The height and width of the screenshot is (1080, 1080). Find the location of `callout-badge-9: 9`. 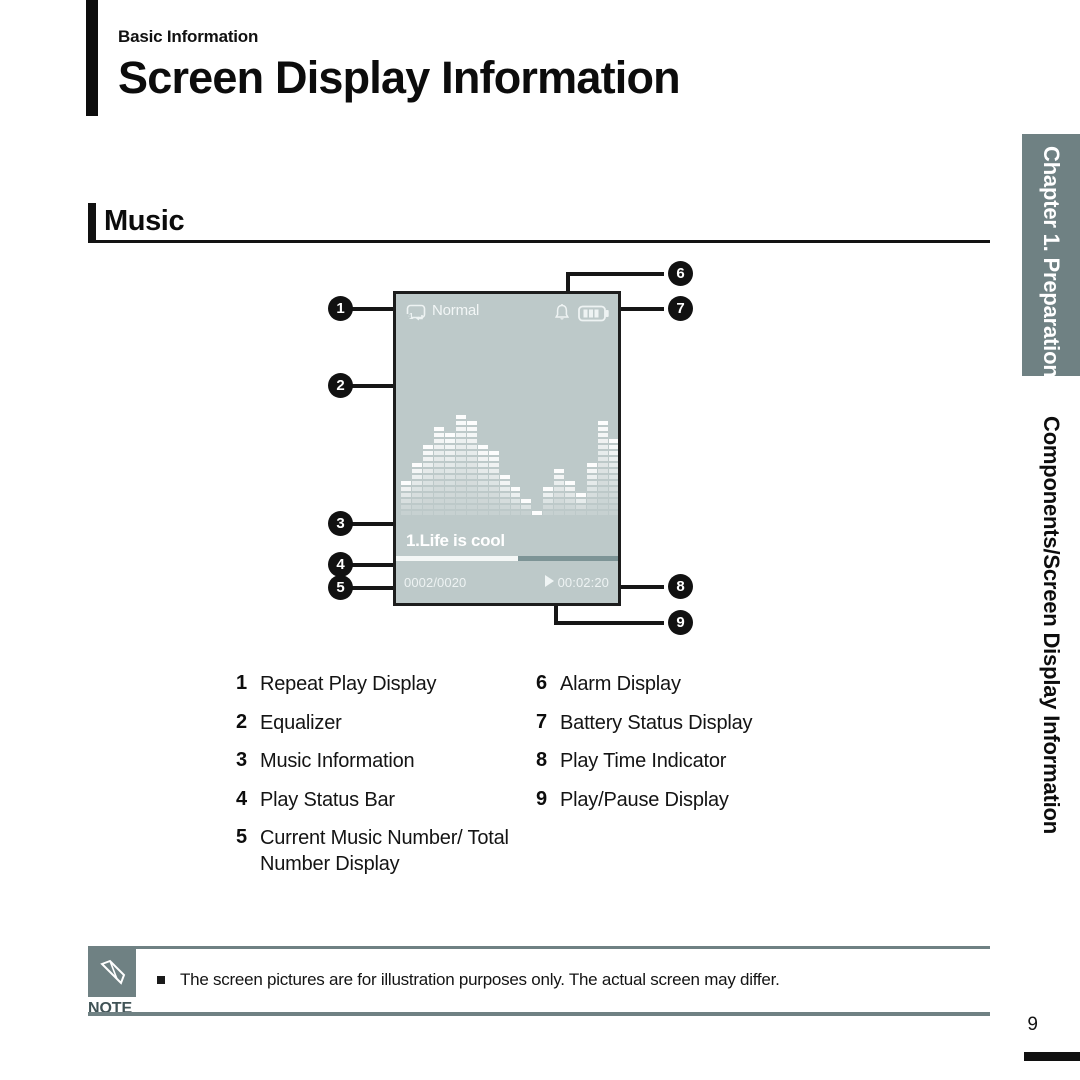

callout-badge-9: 9 is located at coordinates (680, 622).